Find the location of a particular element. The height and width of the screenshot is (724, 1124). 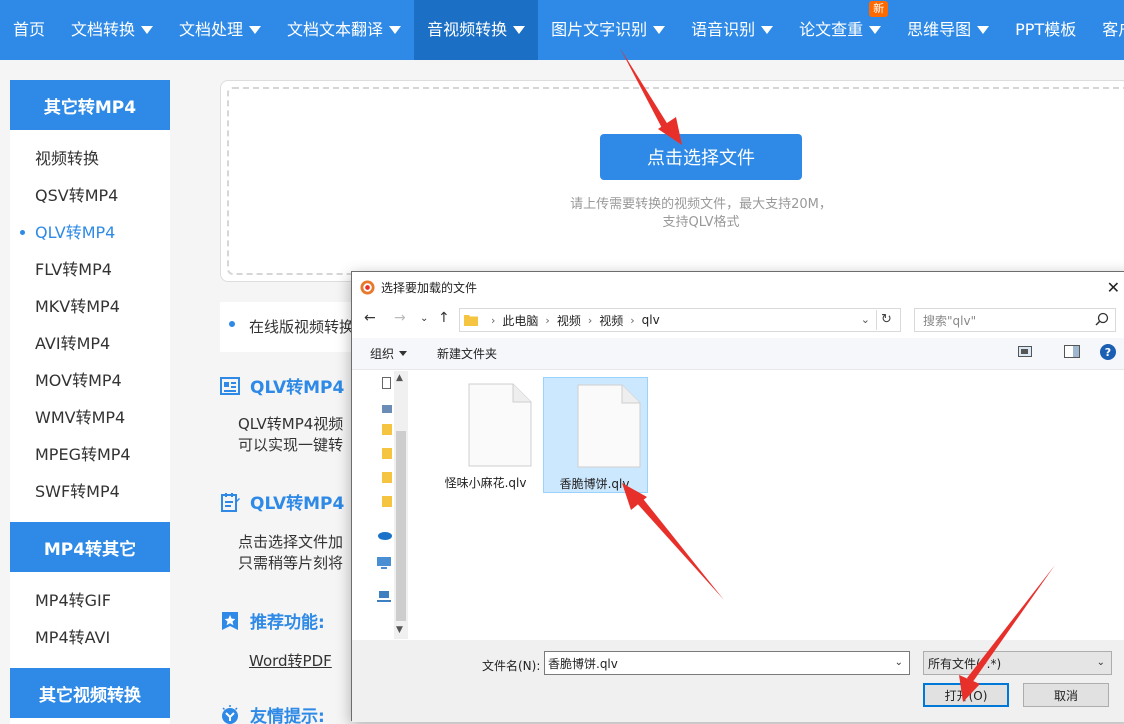

nav-item-5: 图片文字识别 is located at coordinates (608, 30).